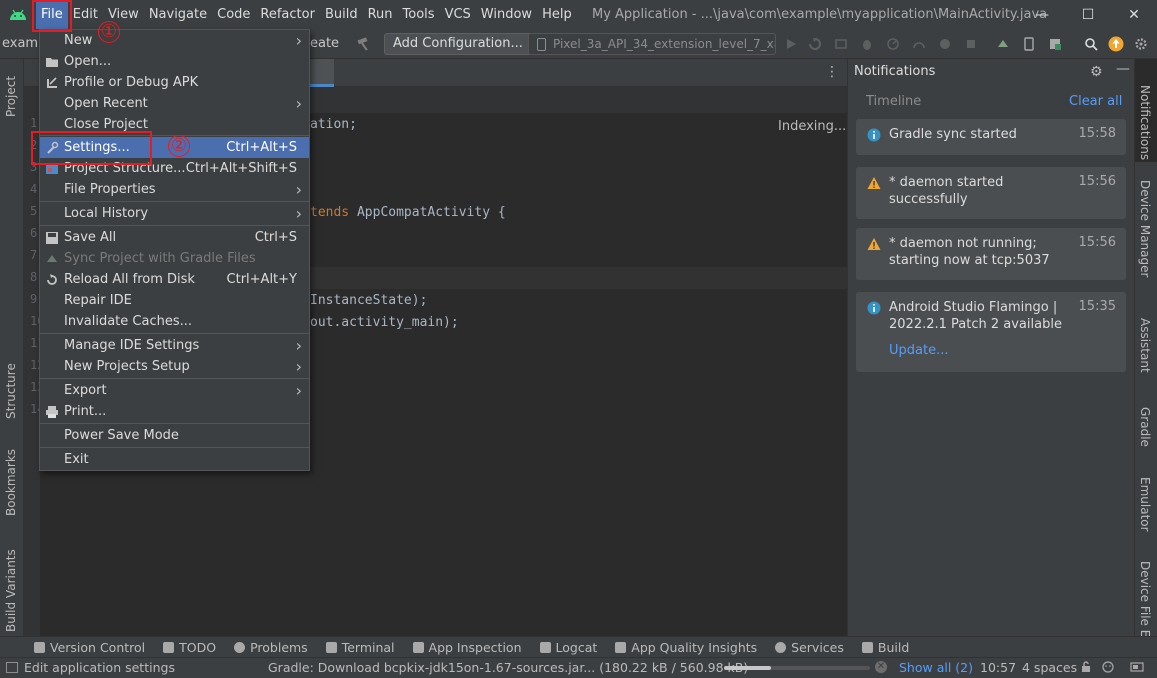 This screenshot has height=678, width=1157. What do you see at coordinates (174, 435) in the screenshot?
I see `file-menu-item-power-save-mode: Power Save Mode` at bounding box center [174, 435].